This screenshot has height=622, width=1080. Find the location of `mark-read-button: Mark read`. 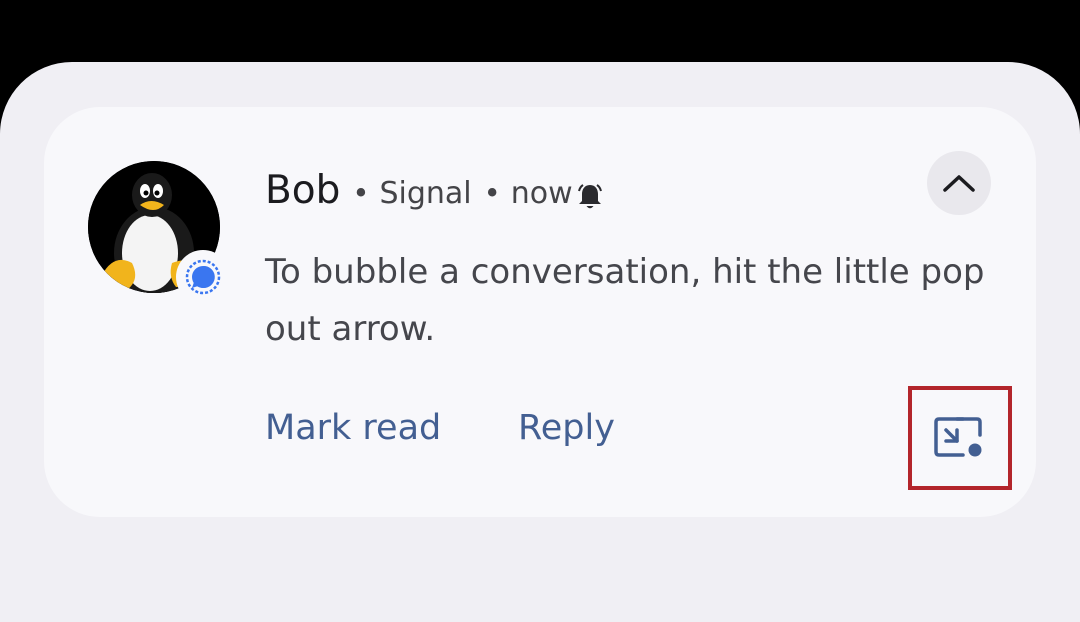

mark-read-button: Mark read is located at coordinates (353, 428).